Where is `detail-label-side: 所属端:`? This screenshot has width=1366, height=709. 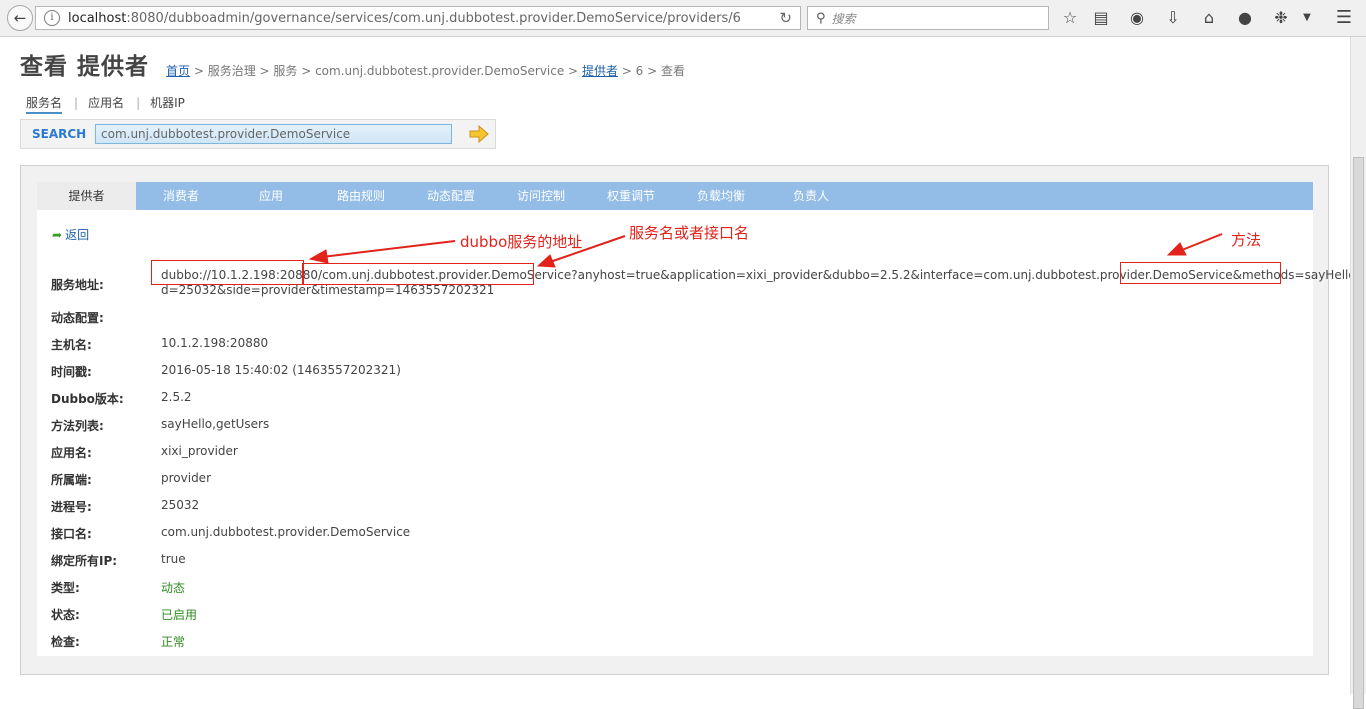 detail-label-side: 所属端: is located at coordinates (71, 480).